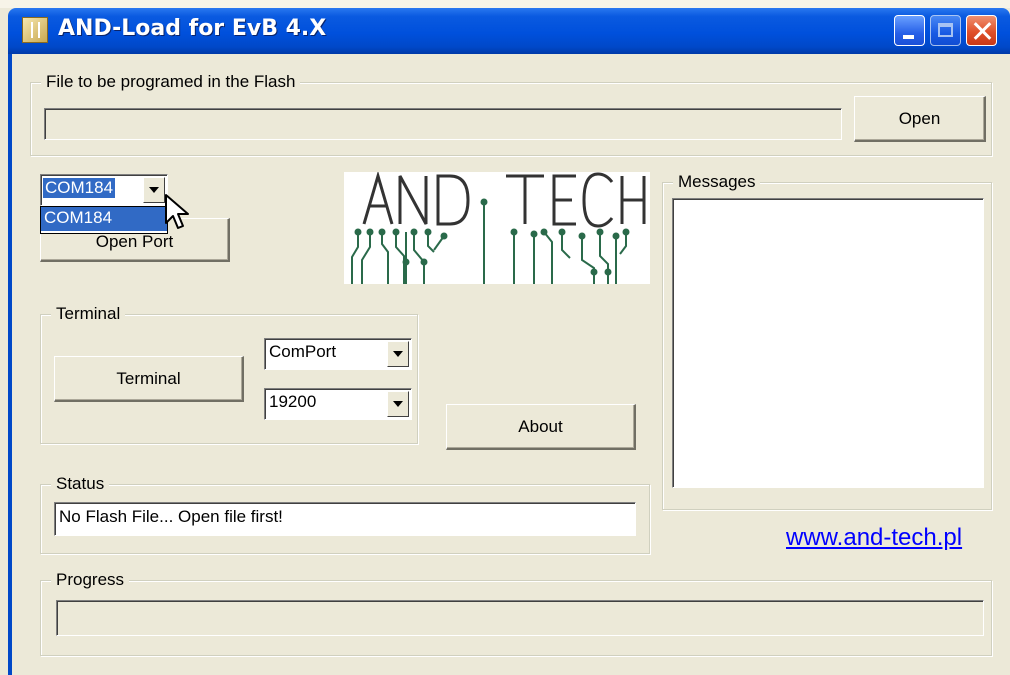 This screenshot has height=675, width=1010. I want to click on com-port-option: COM184, so click(104, 219).